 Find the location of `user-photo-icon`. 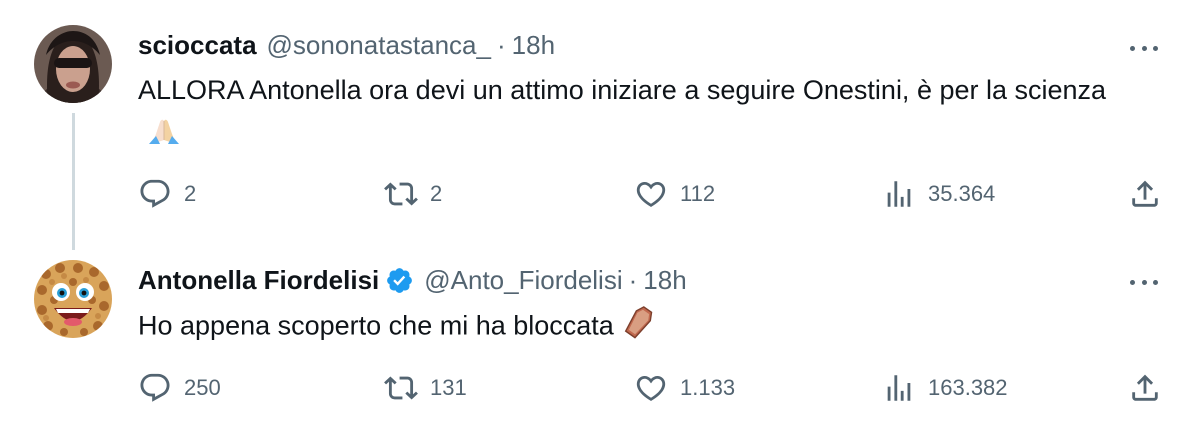

user-photo-icon is located at coordinates (73, 64).